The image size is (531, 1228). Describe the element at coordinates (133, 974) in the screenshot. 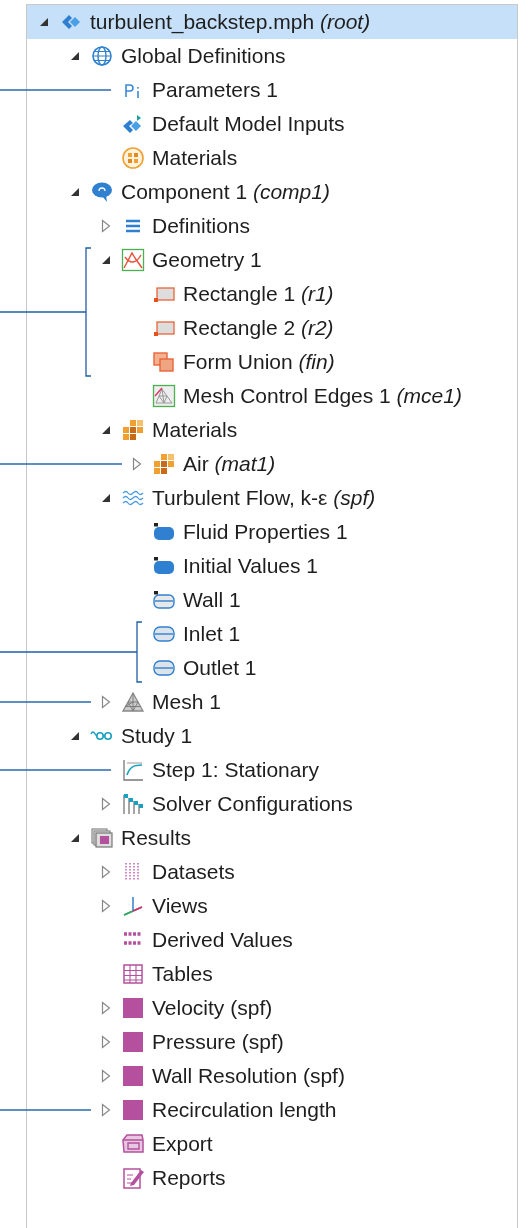

I see `table-icon` at that location.